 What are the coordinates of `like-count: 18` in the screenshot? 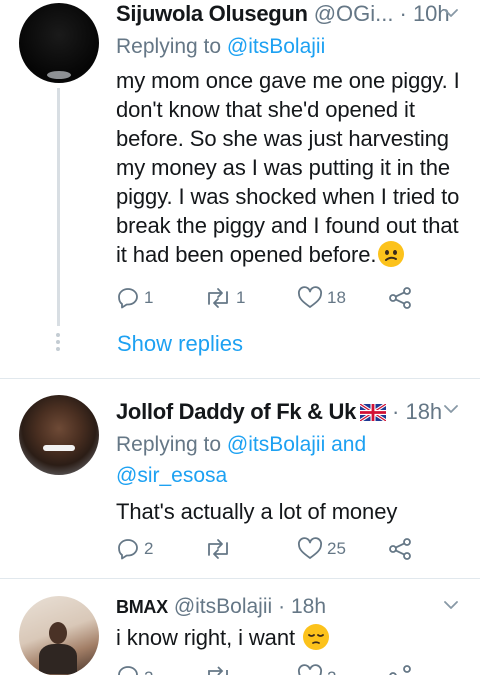 It's located at (336, 297).